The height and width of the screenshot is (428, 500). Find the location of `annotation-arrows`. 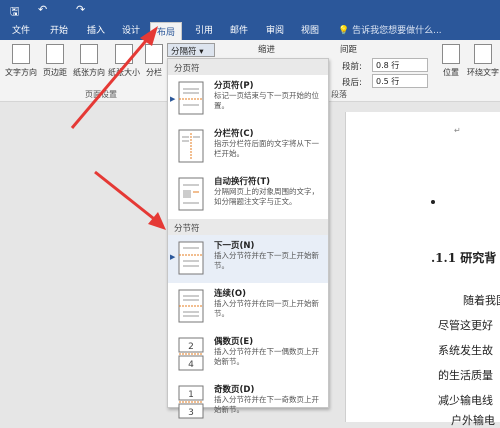

annotation-arrows is located at coordinates (118, 128).